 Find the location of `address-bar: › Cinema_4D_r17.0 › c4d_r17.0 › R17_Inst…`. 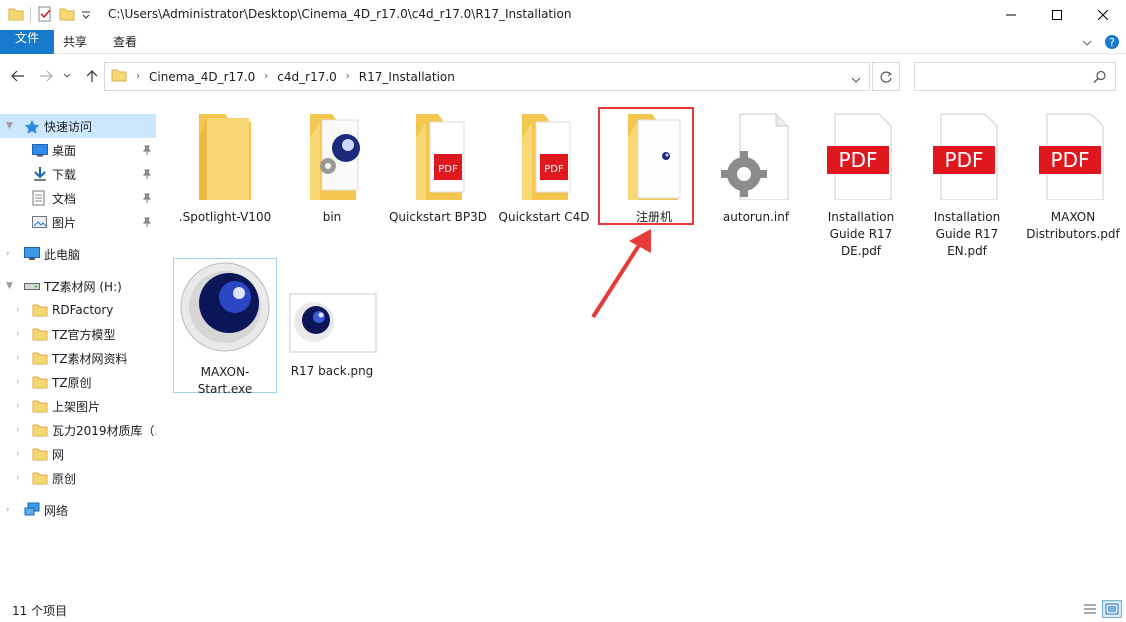

address-bar: › Cinema_4D_r17.0 › c4d_r17.0 › R17_Inst… is located at coordinates (487, 76).